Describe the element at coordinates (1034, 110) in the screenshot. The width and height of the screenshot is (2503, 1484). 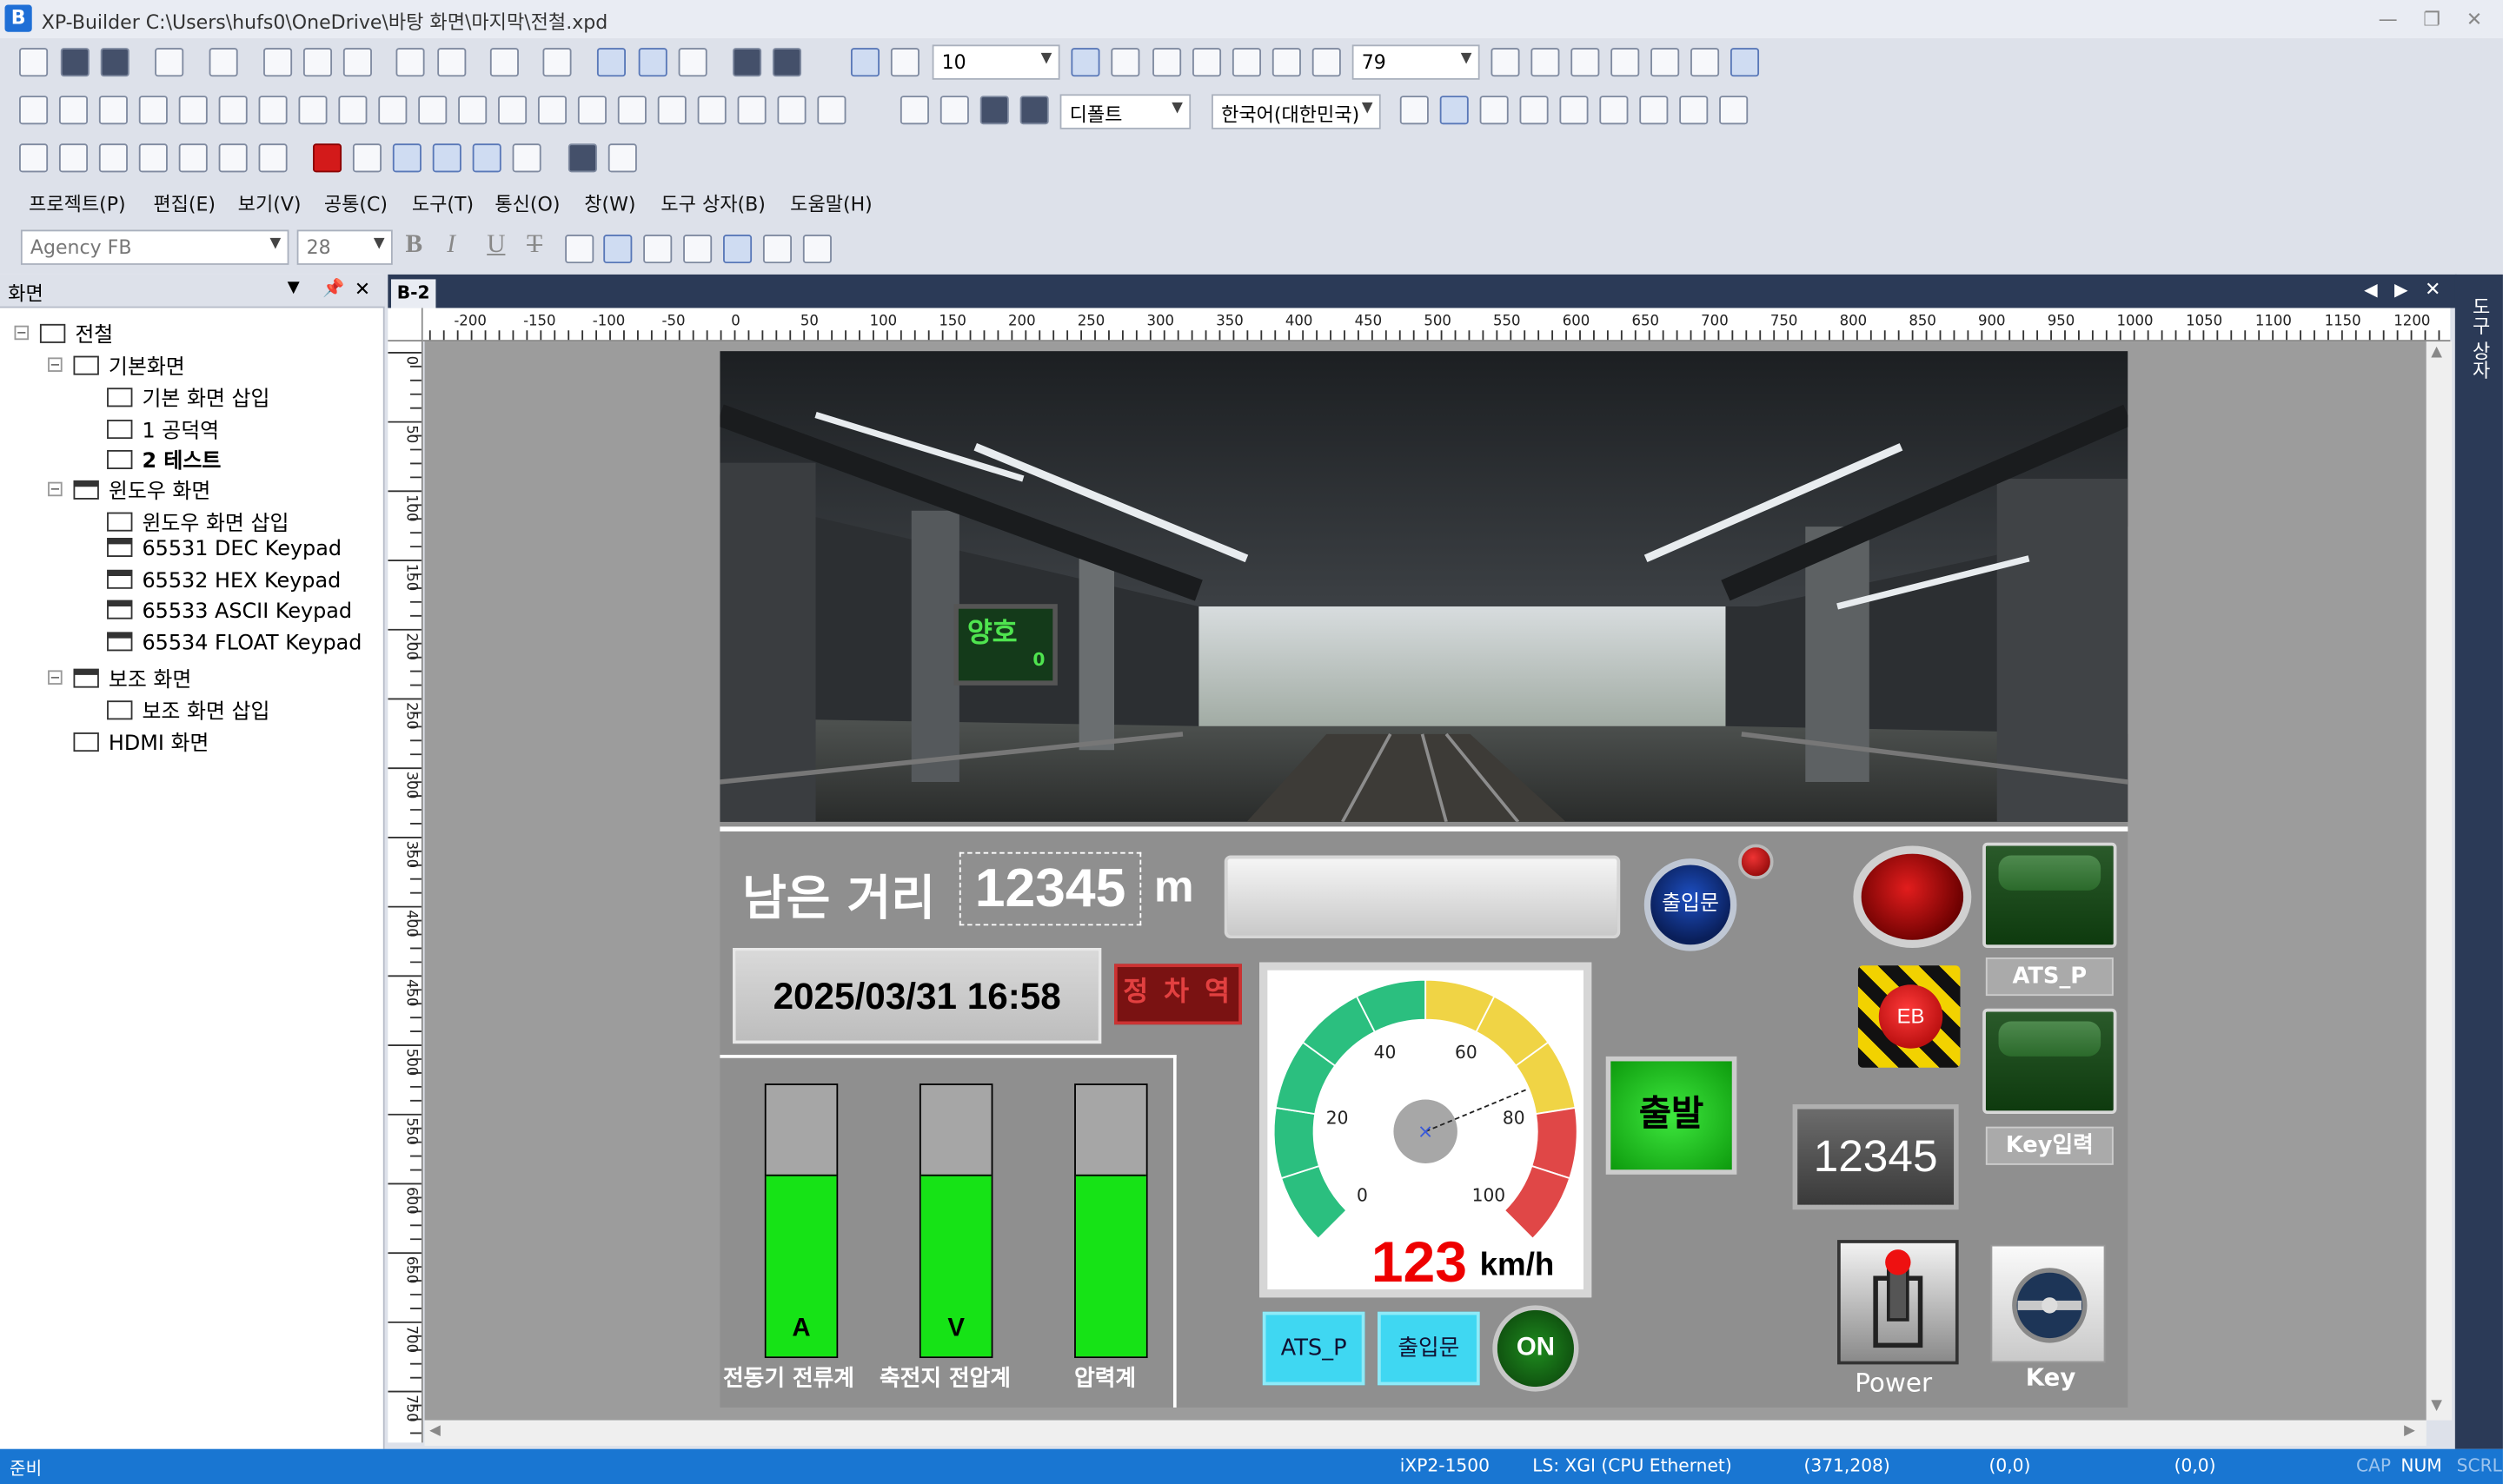
I see `tag-icon` at that location.